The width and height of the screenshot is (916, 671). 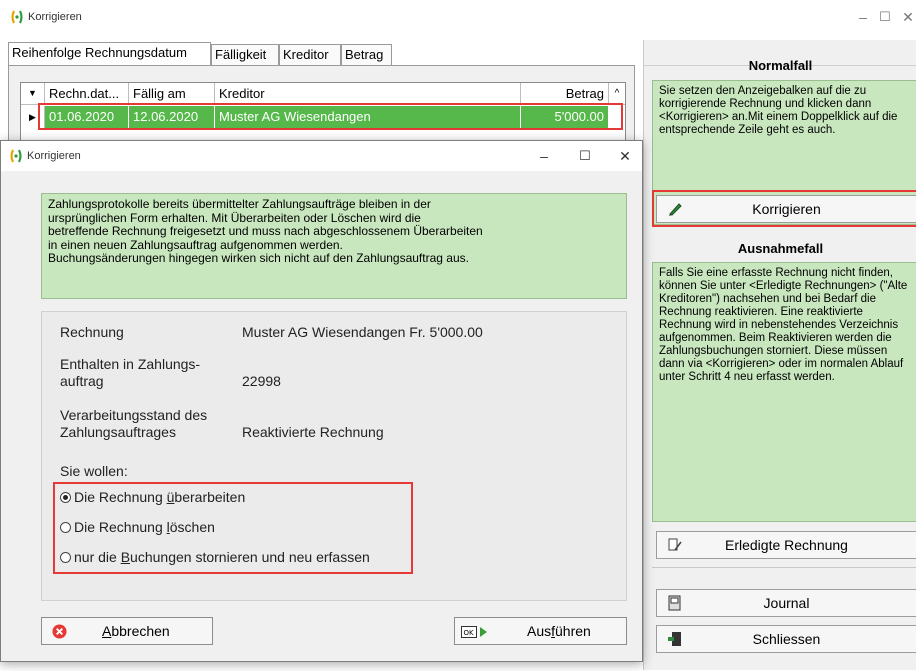 What do you see at coordinates (585, 156) in the screenshot?
I see `dialog-maximize-button: ☐` at bounding box center [585, 156].